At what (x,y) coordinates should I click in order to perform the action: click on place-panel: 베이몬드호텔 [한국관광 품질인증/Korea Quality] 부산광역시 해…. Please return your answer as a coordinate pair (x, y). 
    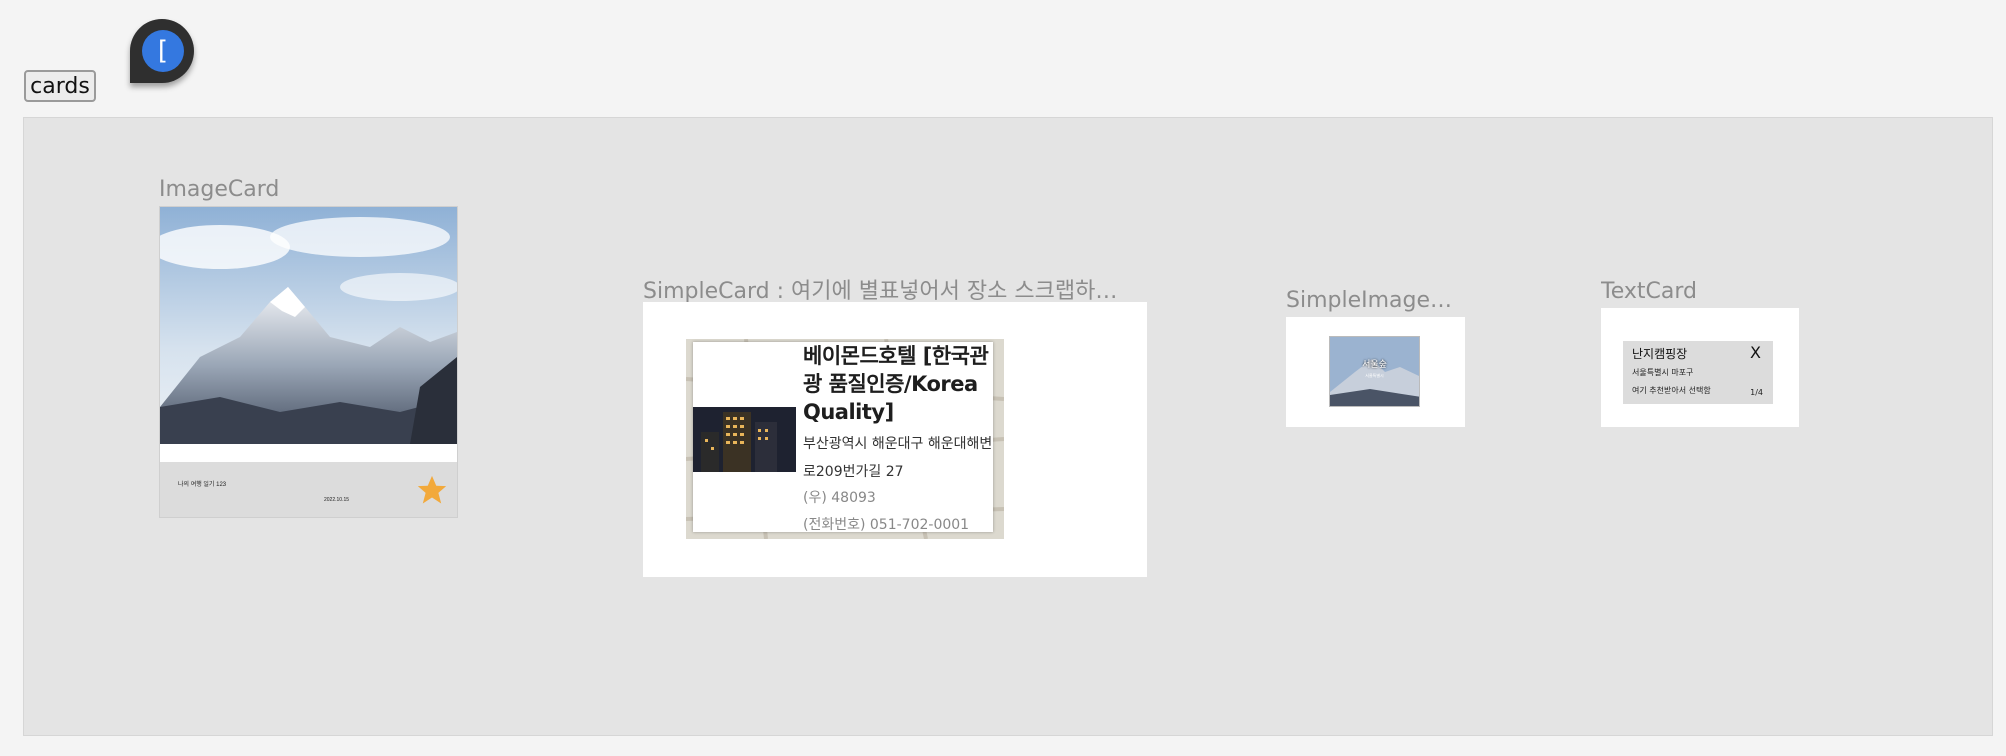
    Looking at the image, I should click on (843, 437).